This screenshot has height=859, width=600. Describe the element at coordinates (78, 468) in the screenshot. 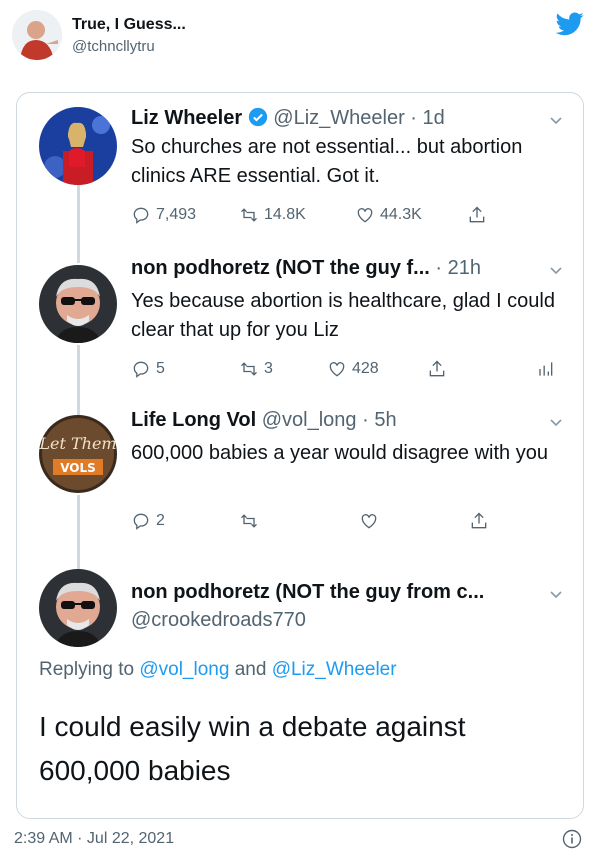

I see `svg-text: VOLS` at that location.